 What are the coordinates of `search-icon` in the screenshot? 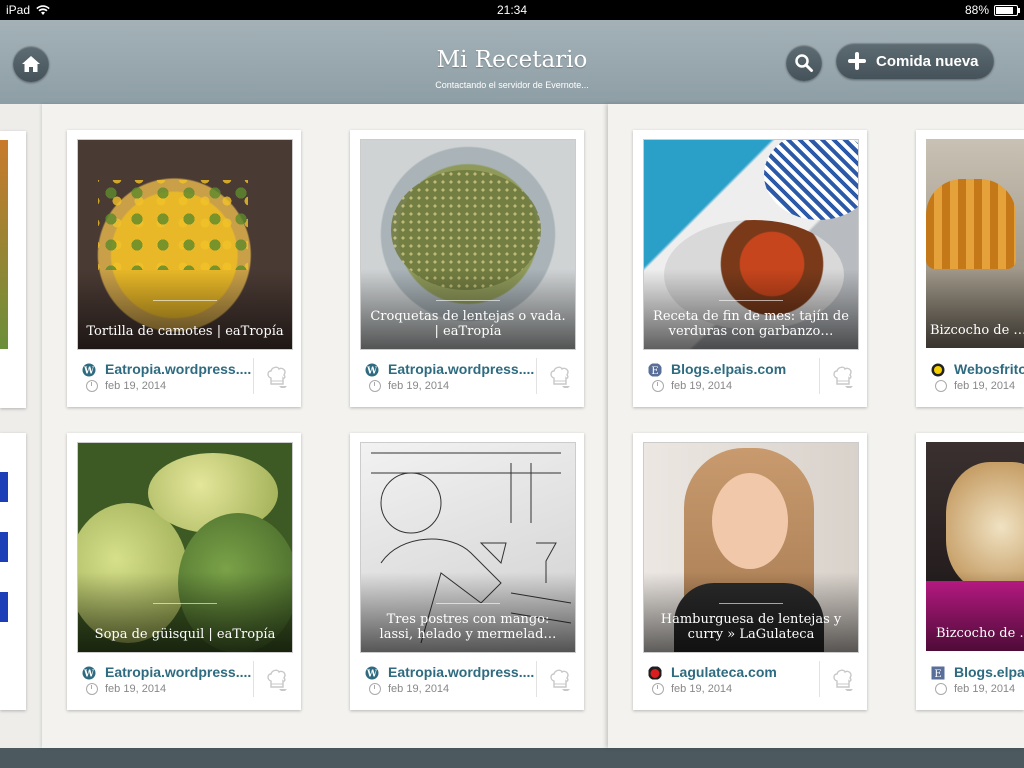 It's located at (804, 63).